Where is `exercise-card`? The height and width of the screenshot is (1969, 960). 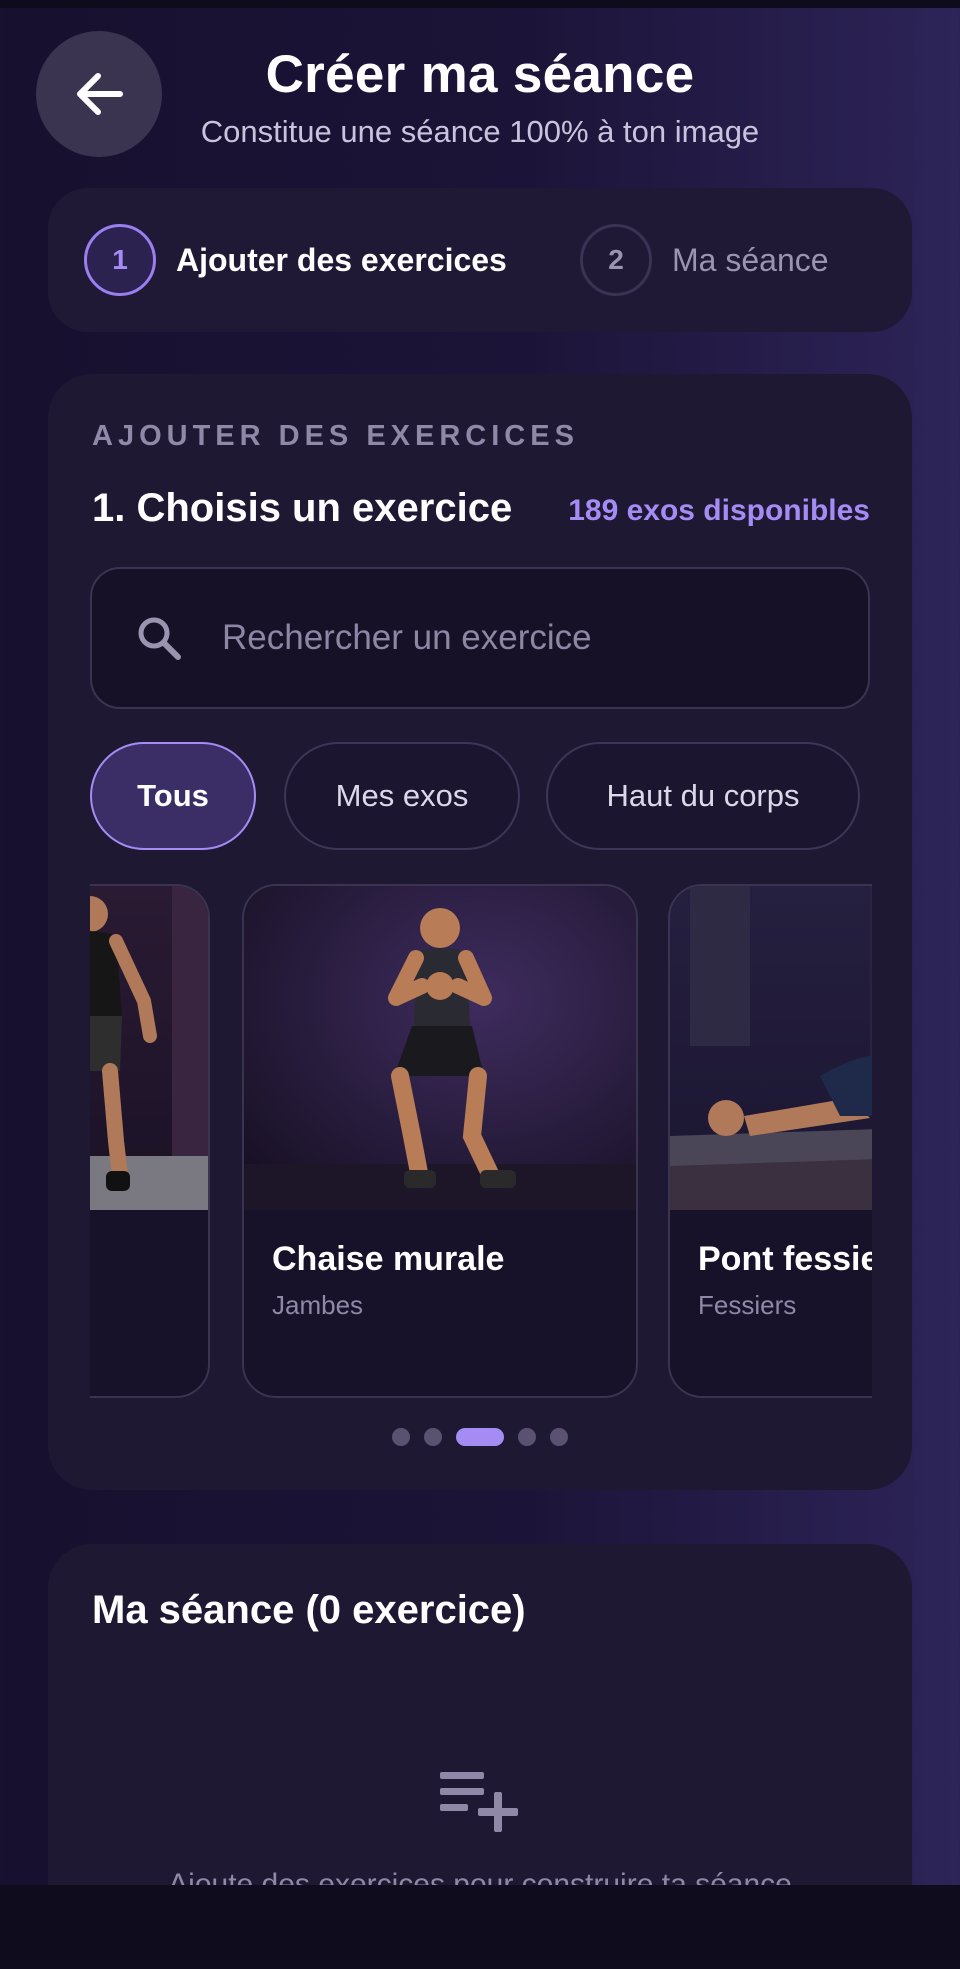
exercise-card is located at coordinates (150, 1141).